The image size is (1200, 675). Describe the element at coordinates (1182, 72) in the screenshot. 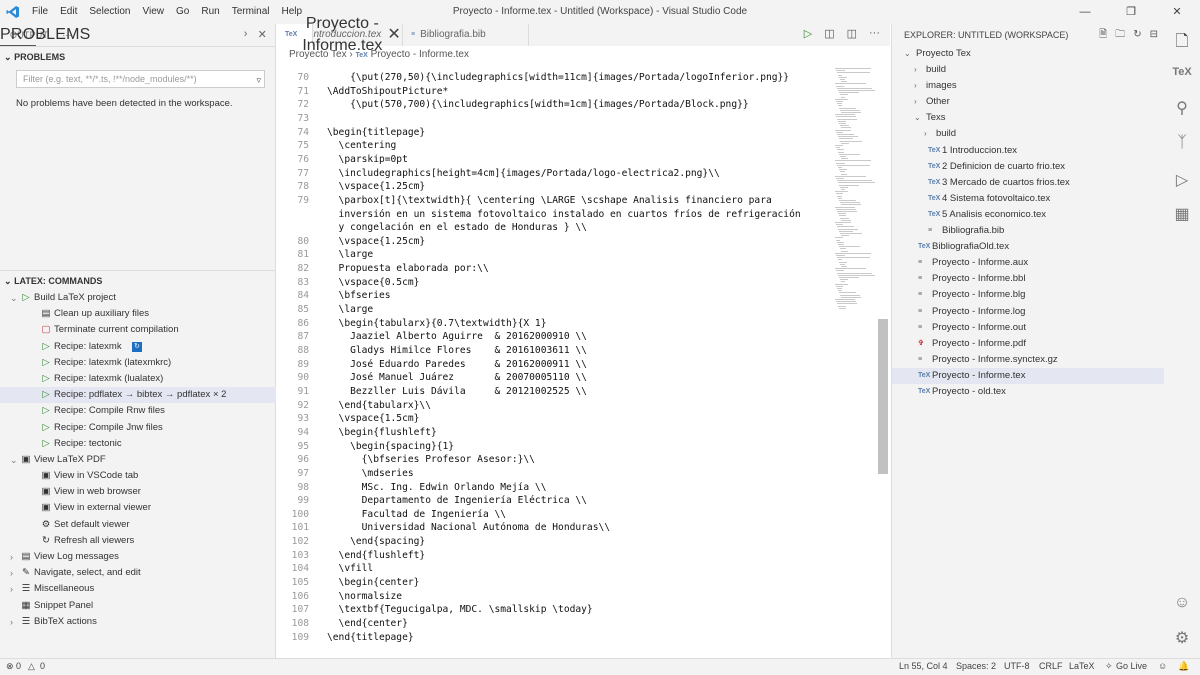

I see `tex-icon: TeX` at that location.